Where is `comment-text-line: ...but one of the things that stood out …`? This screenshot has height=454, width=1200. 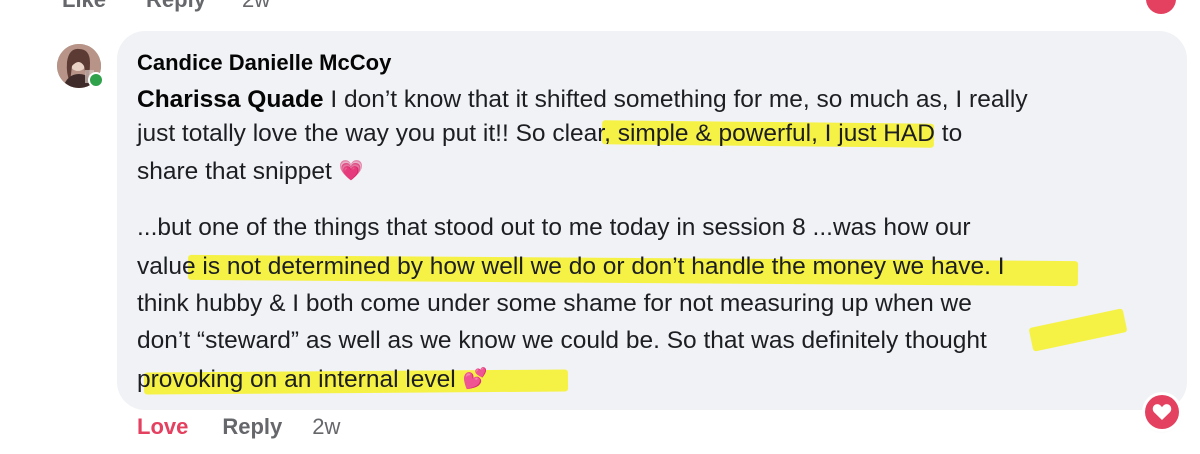 comment-text-line: ...but one of the things that stood out … is located at coordinates (554, 227).